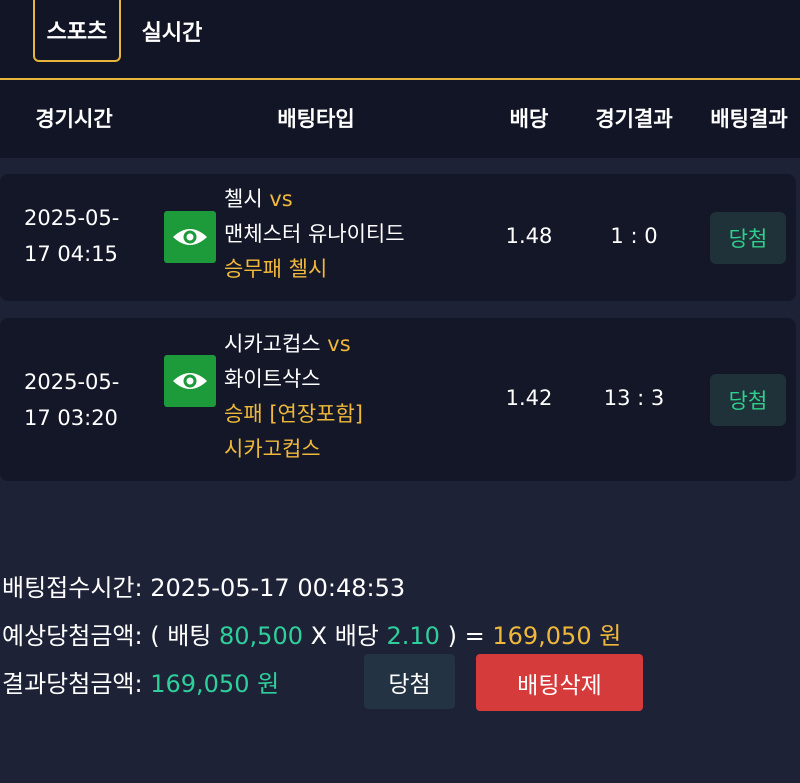 The image size is (800, 783). I want to click on bet-pick: 승패 [연장포함], so click(293, 414).